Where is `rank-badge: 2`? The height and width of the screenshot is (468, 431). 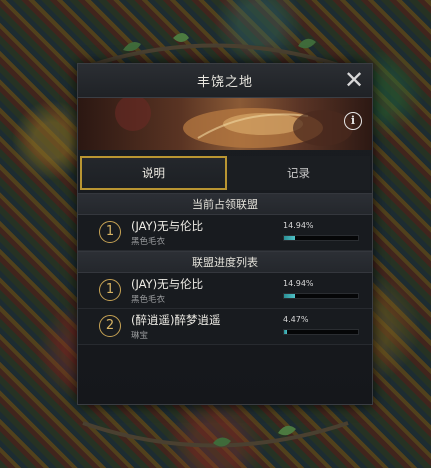 rank-badge: 2 is located at coordinates (110, 326).